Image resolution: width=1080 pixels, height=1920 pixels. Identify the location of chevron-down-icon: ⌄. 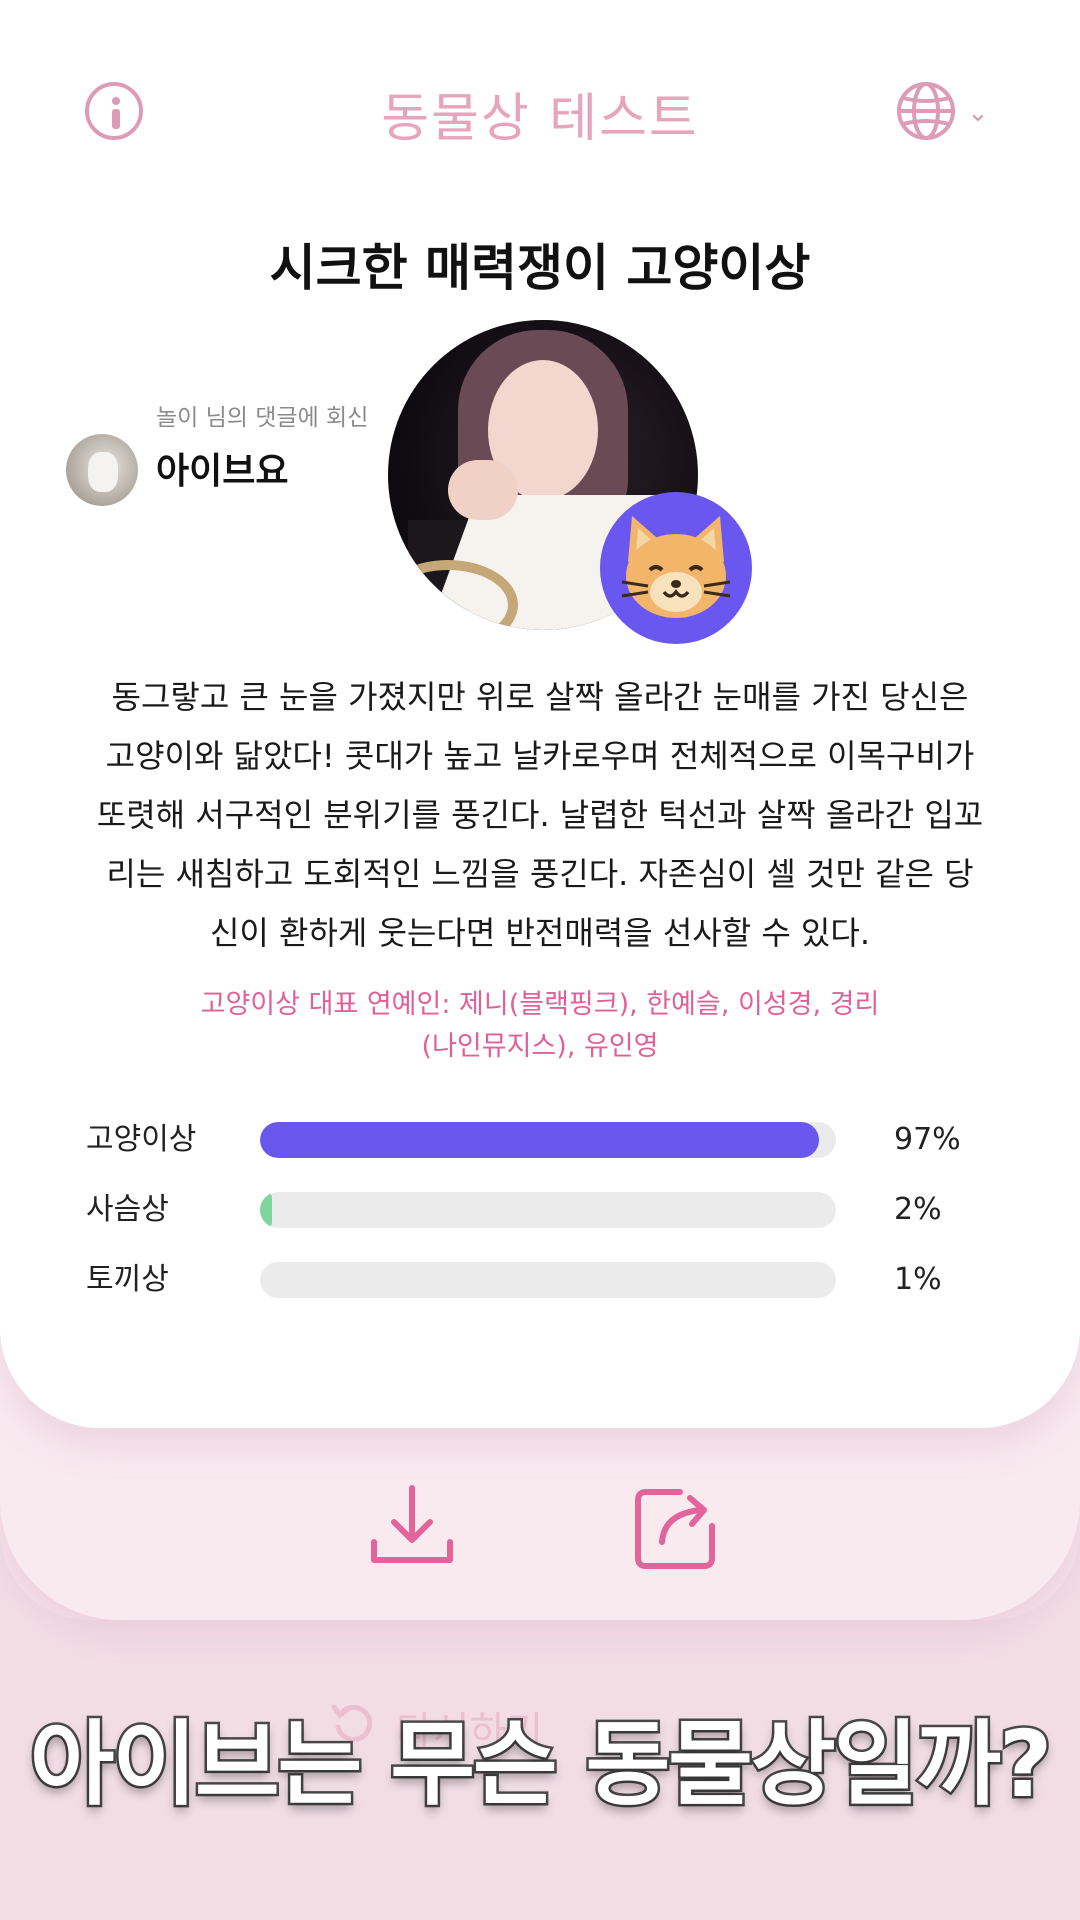
(978, 113).